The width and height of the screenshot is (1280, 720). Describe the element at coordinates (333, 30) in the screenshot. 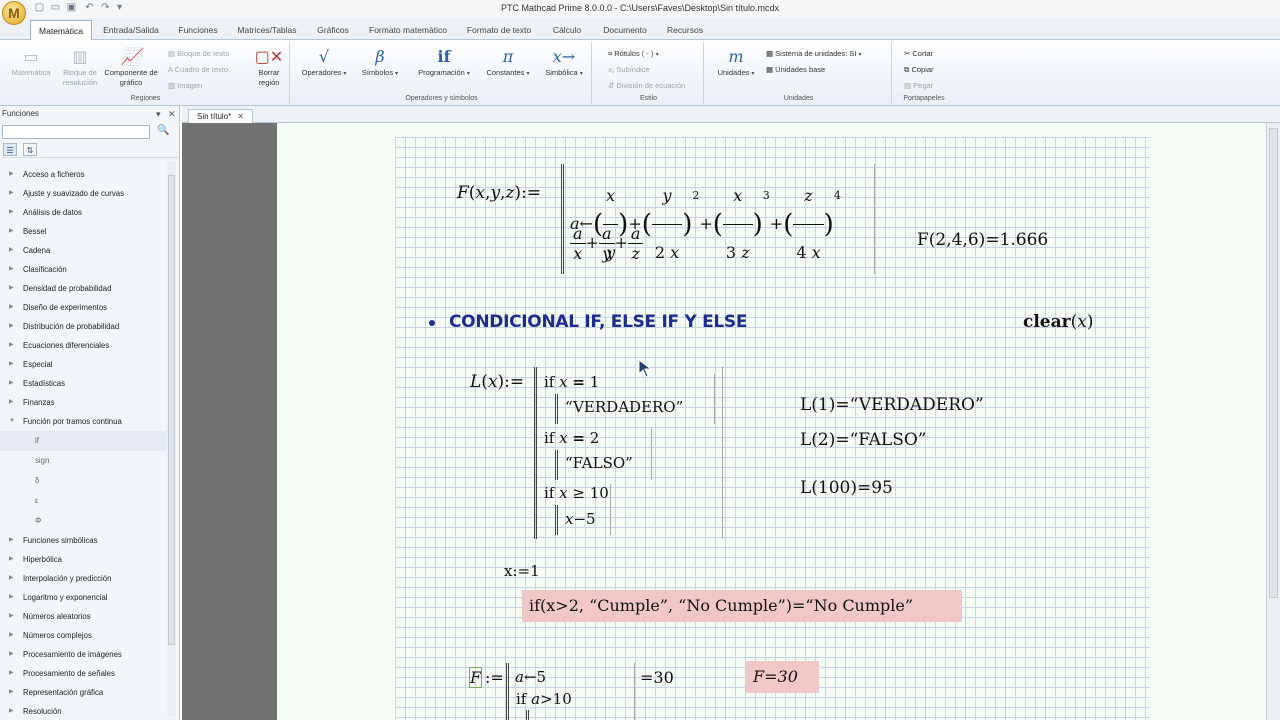

I see `tab-graficos: Gráficos` at that location.